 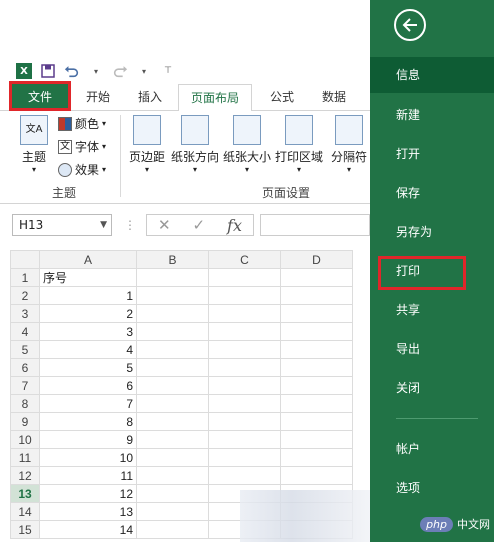 What do you see at coordinates (88, 439) in the screenshot?
I see `cell-a: 9` at bounding box center [88, 439].